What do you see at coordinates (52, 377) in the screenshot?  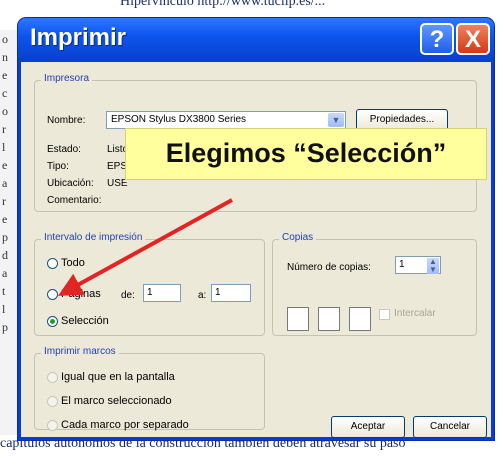 I see `frames-option1-radio` at bounding box center [52, 377].